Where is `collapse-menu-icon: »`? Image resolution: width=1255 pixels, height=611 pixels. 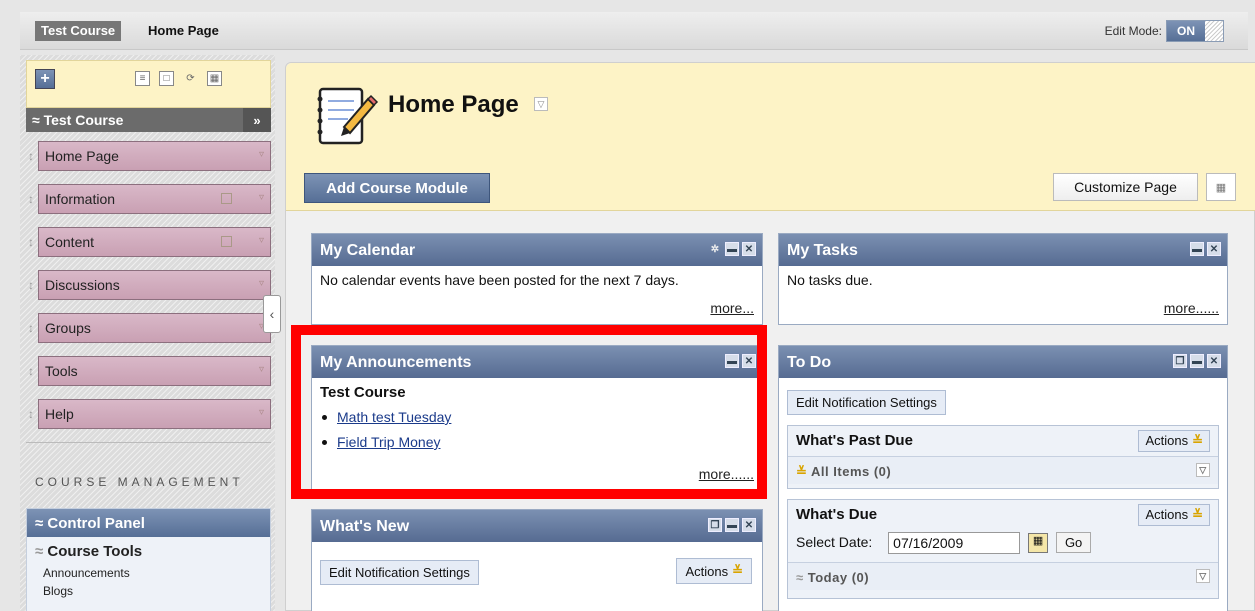 collapse-menu-icon: » is located at coordinates (257, 120).